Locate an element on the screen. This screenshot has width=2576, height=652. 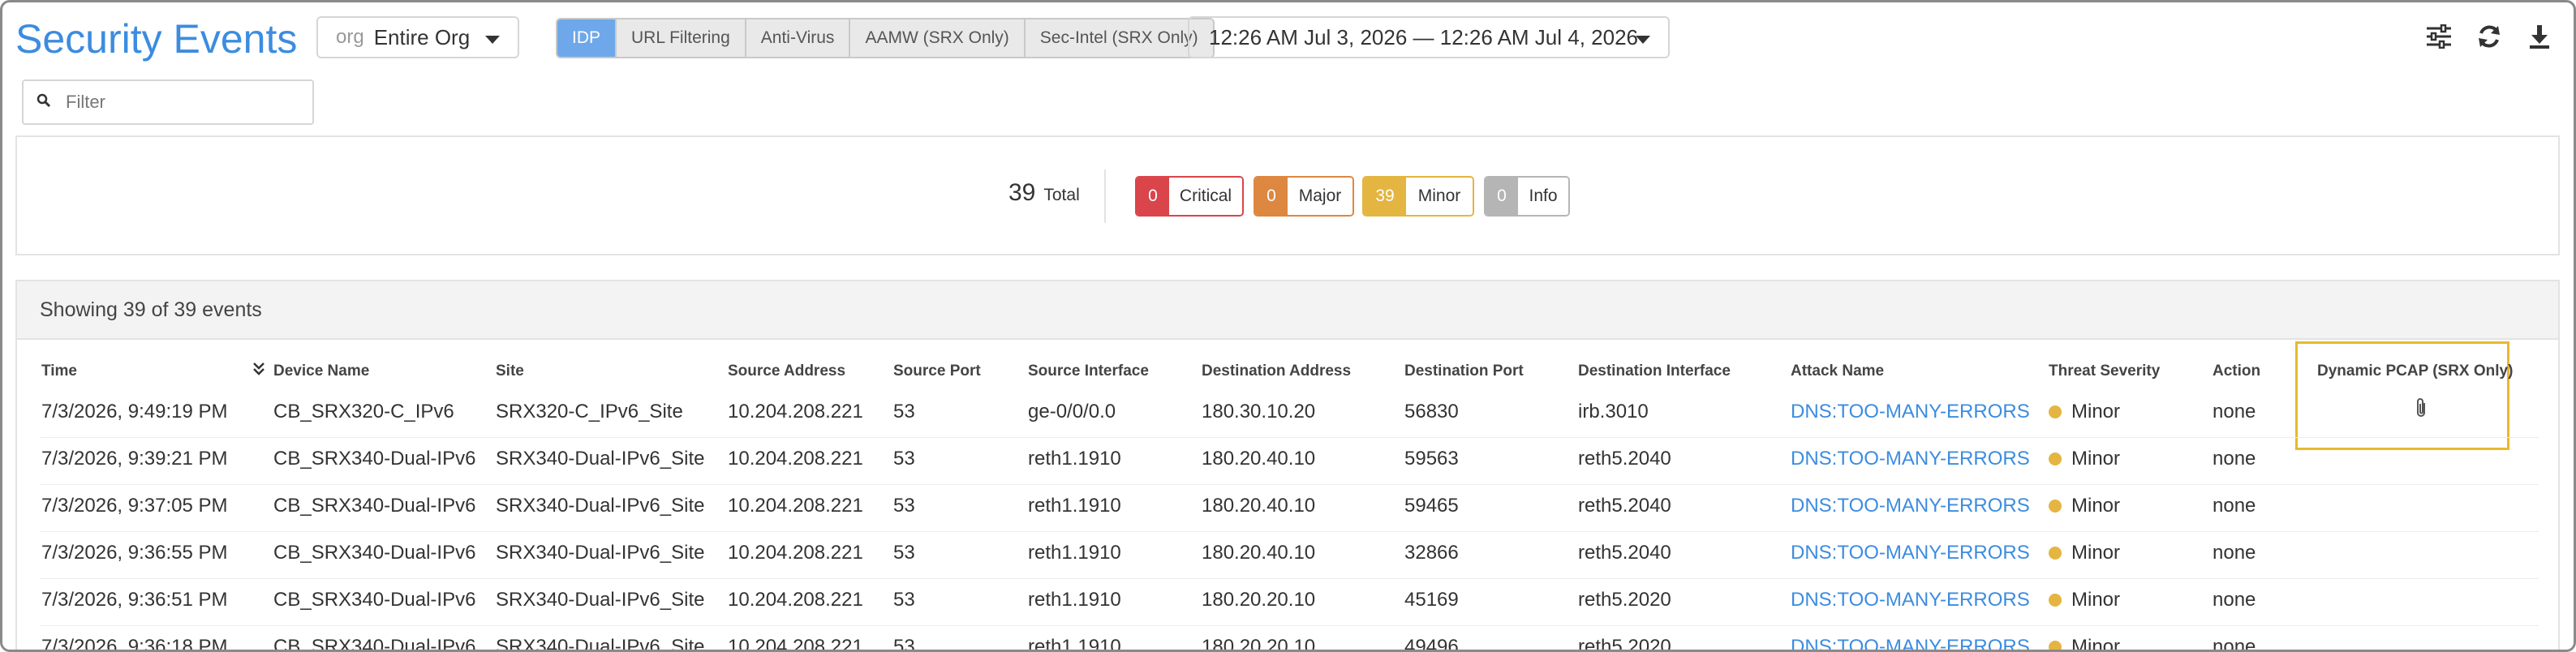
download-icon is located at coordinates (2539, 36).